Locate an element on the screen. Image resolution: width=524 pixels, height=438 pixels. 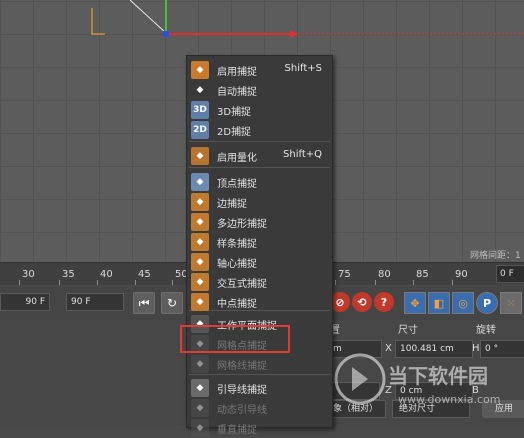
record-key-button: ⊘ is located at coordinates (340, 302).